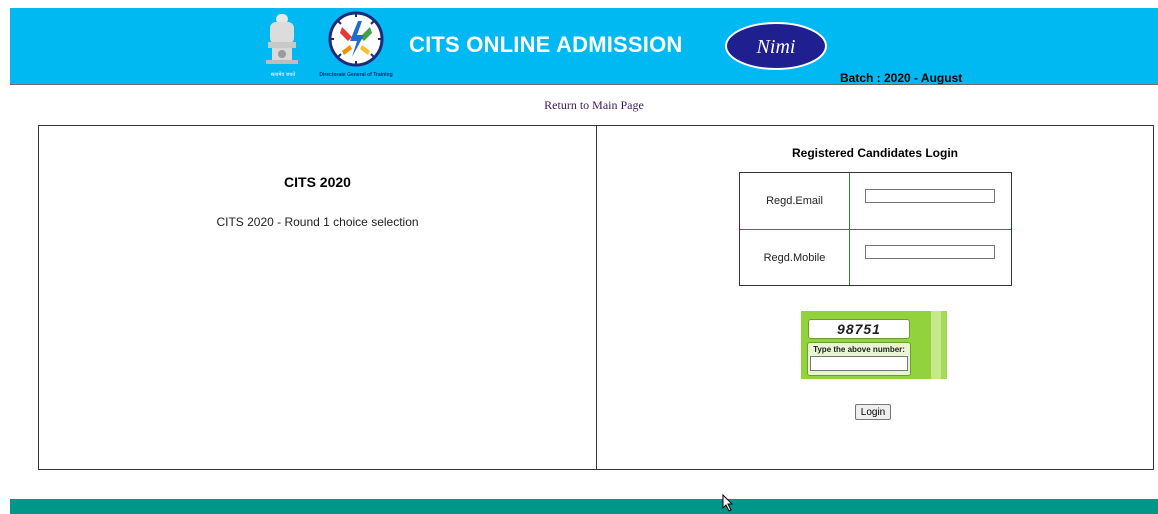 The width and height of the screenshot is (1158, 514). Describe the element at coordinates (579, 105) in the screenshot. I see `return-to-main-link: Return to Main Page` at that location.